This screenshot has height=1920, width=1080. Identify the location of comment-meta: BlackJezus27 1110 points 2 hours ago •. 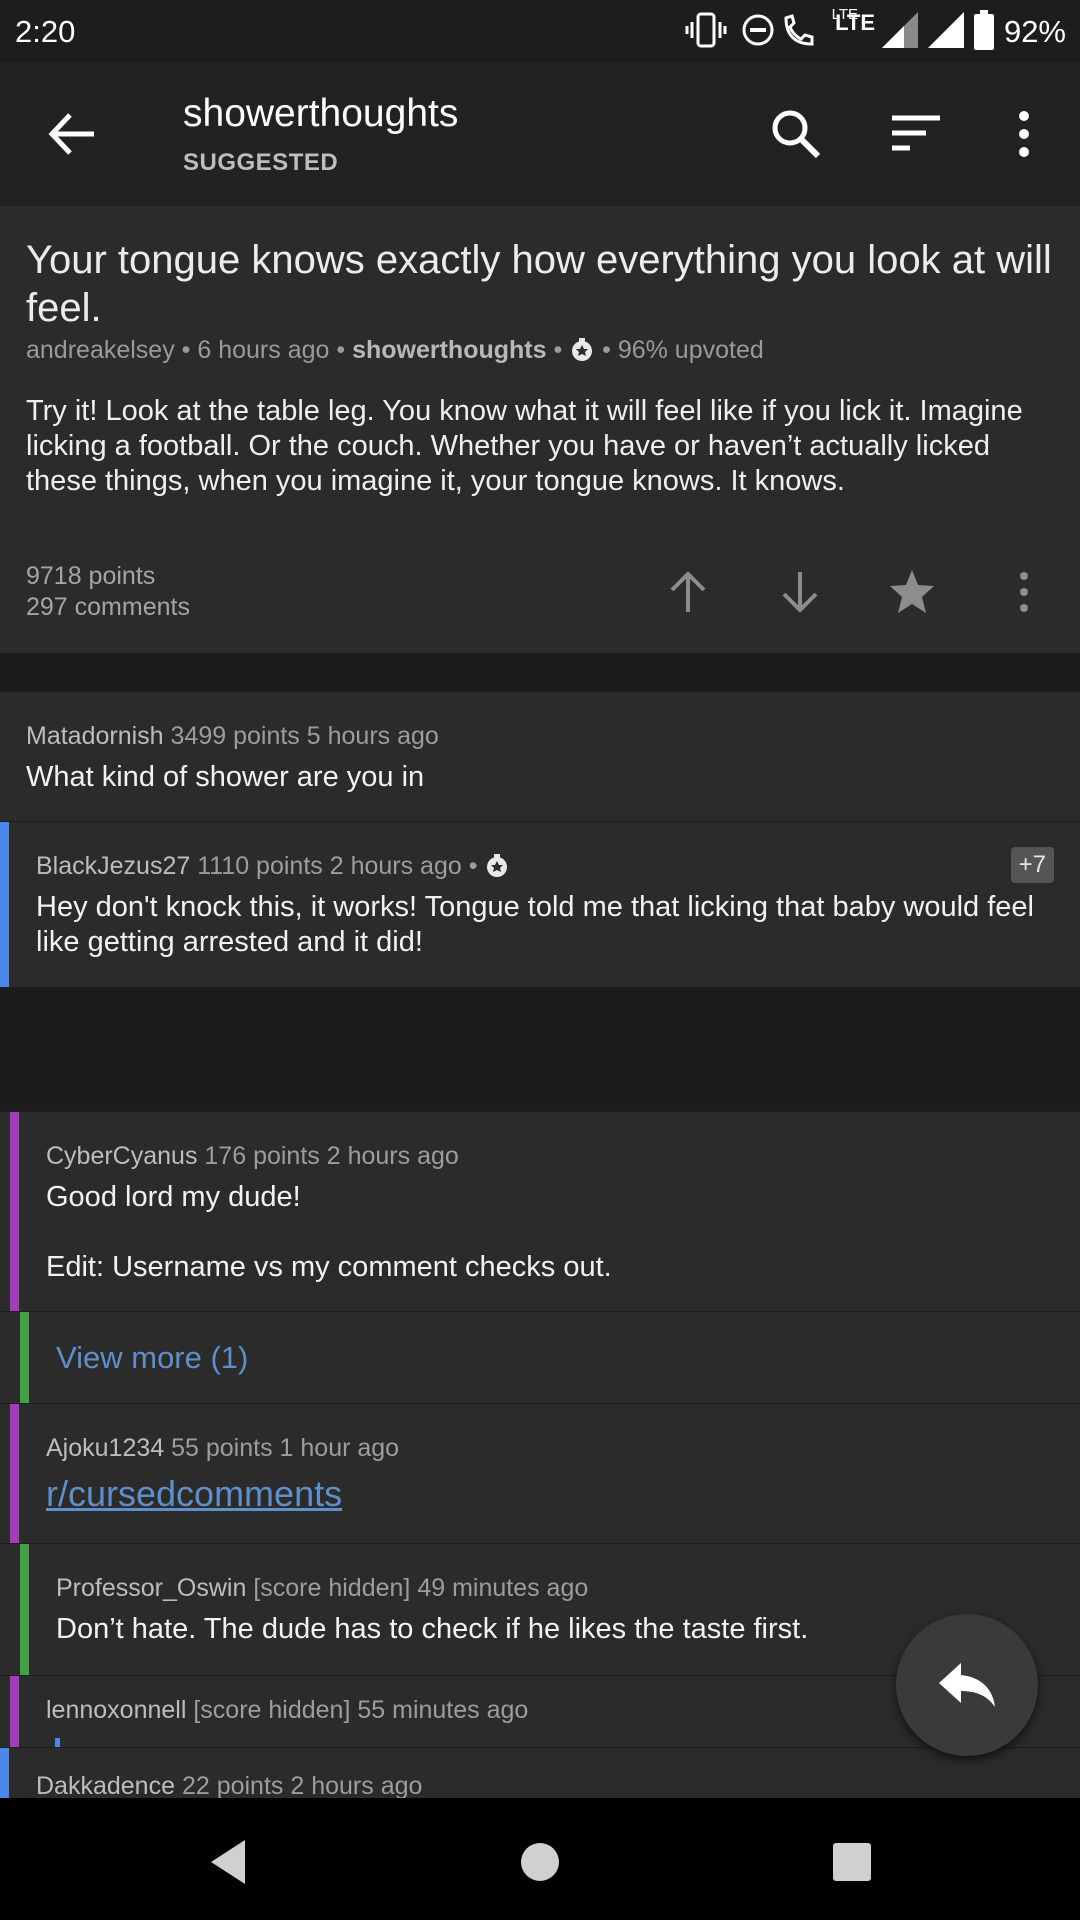
(273, 866).